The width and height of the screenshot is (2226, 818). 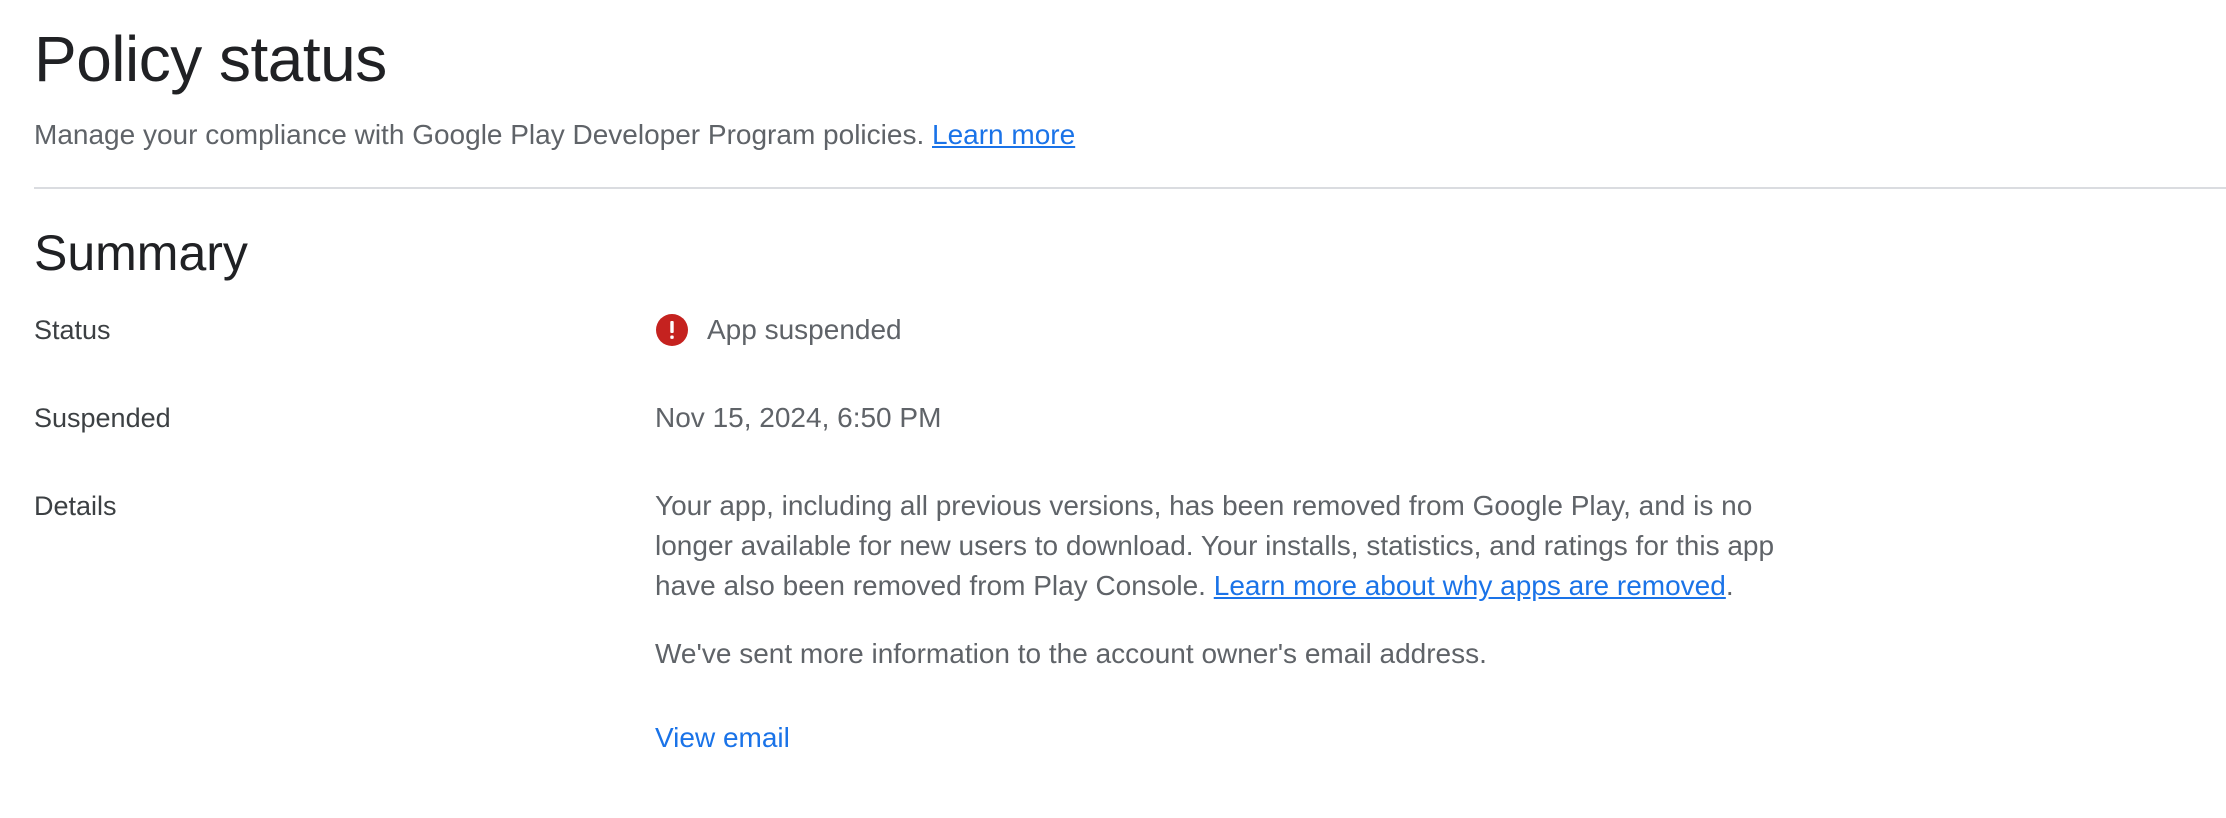 I want to click on status-value: App suspended, so click(x=778, y=330).